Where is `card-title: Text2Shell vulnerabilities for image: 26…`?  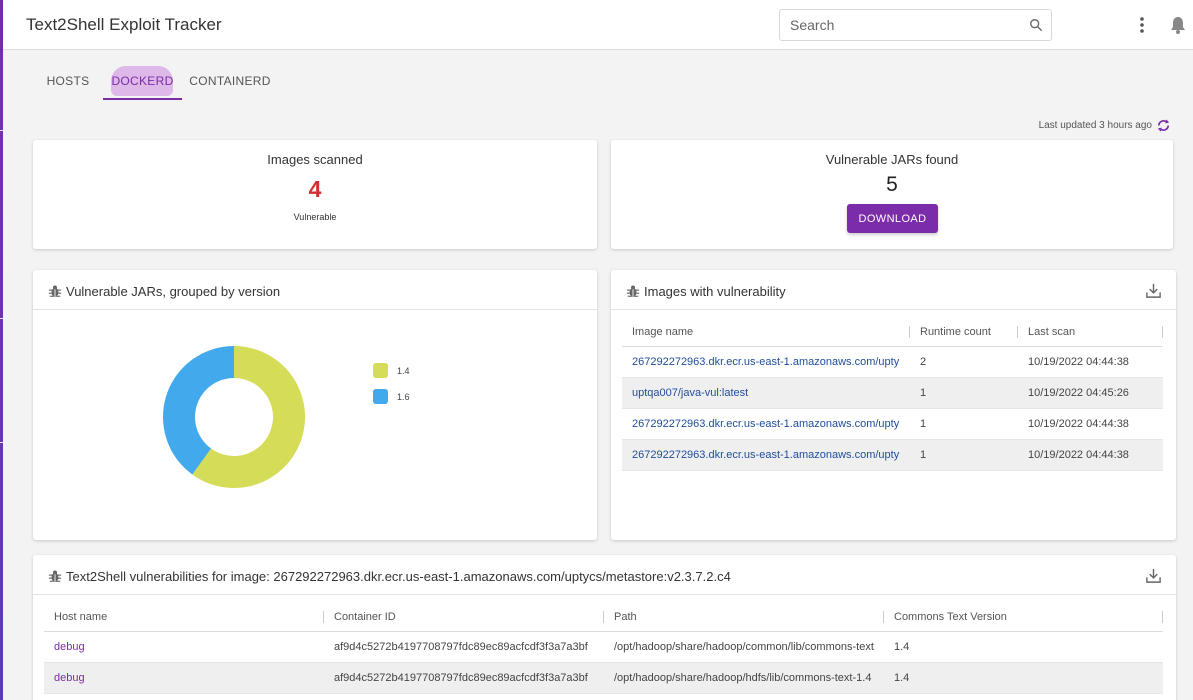
card-title: Text2Shell vulnerabilities for image: 26… is located at coordinates (398, 576).